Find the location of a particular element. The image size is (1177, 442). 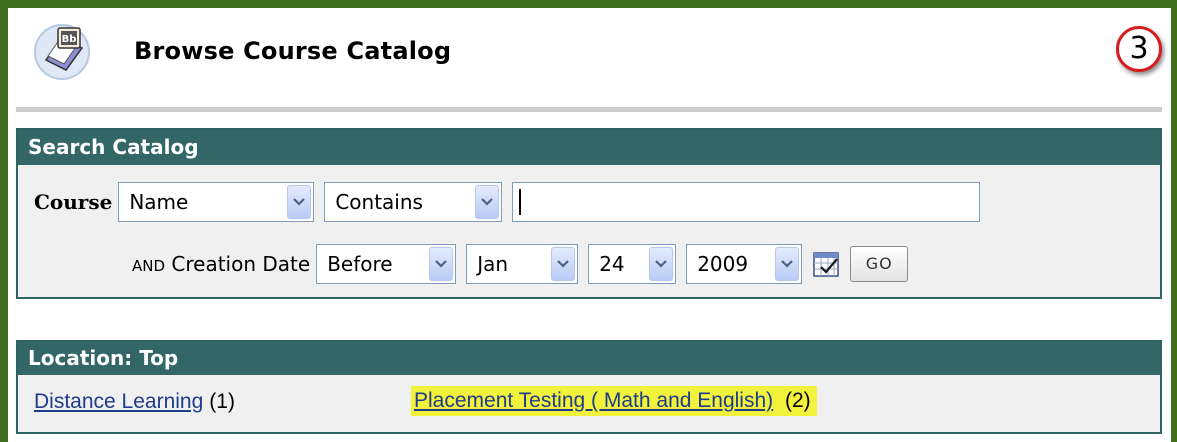

header-divider is located at coordinates (589, 109).